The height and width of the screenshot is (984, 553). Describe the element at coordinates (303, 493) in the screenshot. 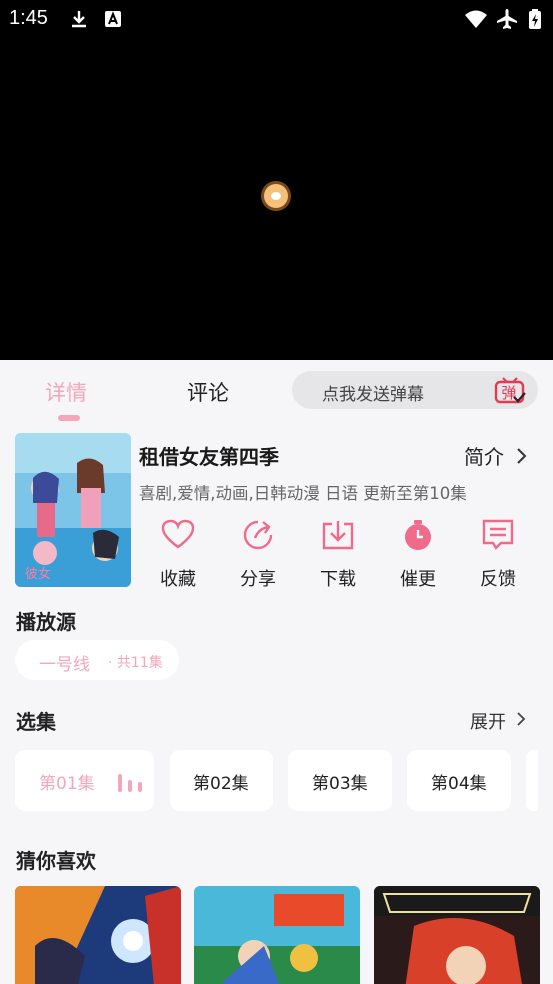

I see `show-meta: 喜剧,爱情,动画,日韩动漫 日语 更新至第10集` at that location.